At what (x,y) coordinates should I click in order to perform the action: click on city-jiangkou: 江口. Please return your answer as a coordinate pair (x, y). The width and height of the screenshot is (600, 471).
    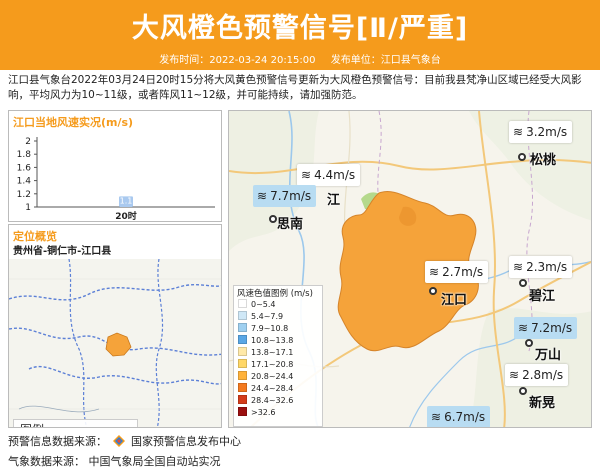
    Looking at the image, I should click on (454, 300).